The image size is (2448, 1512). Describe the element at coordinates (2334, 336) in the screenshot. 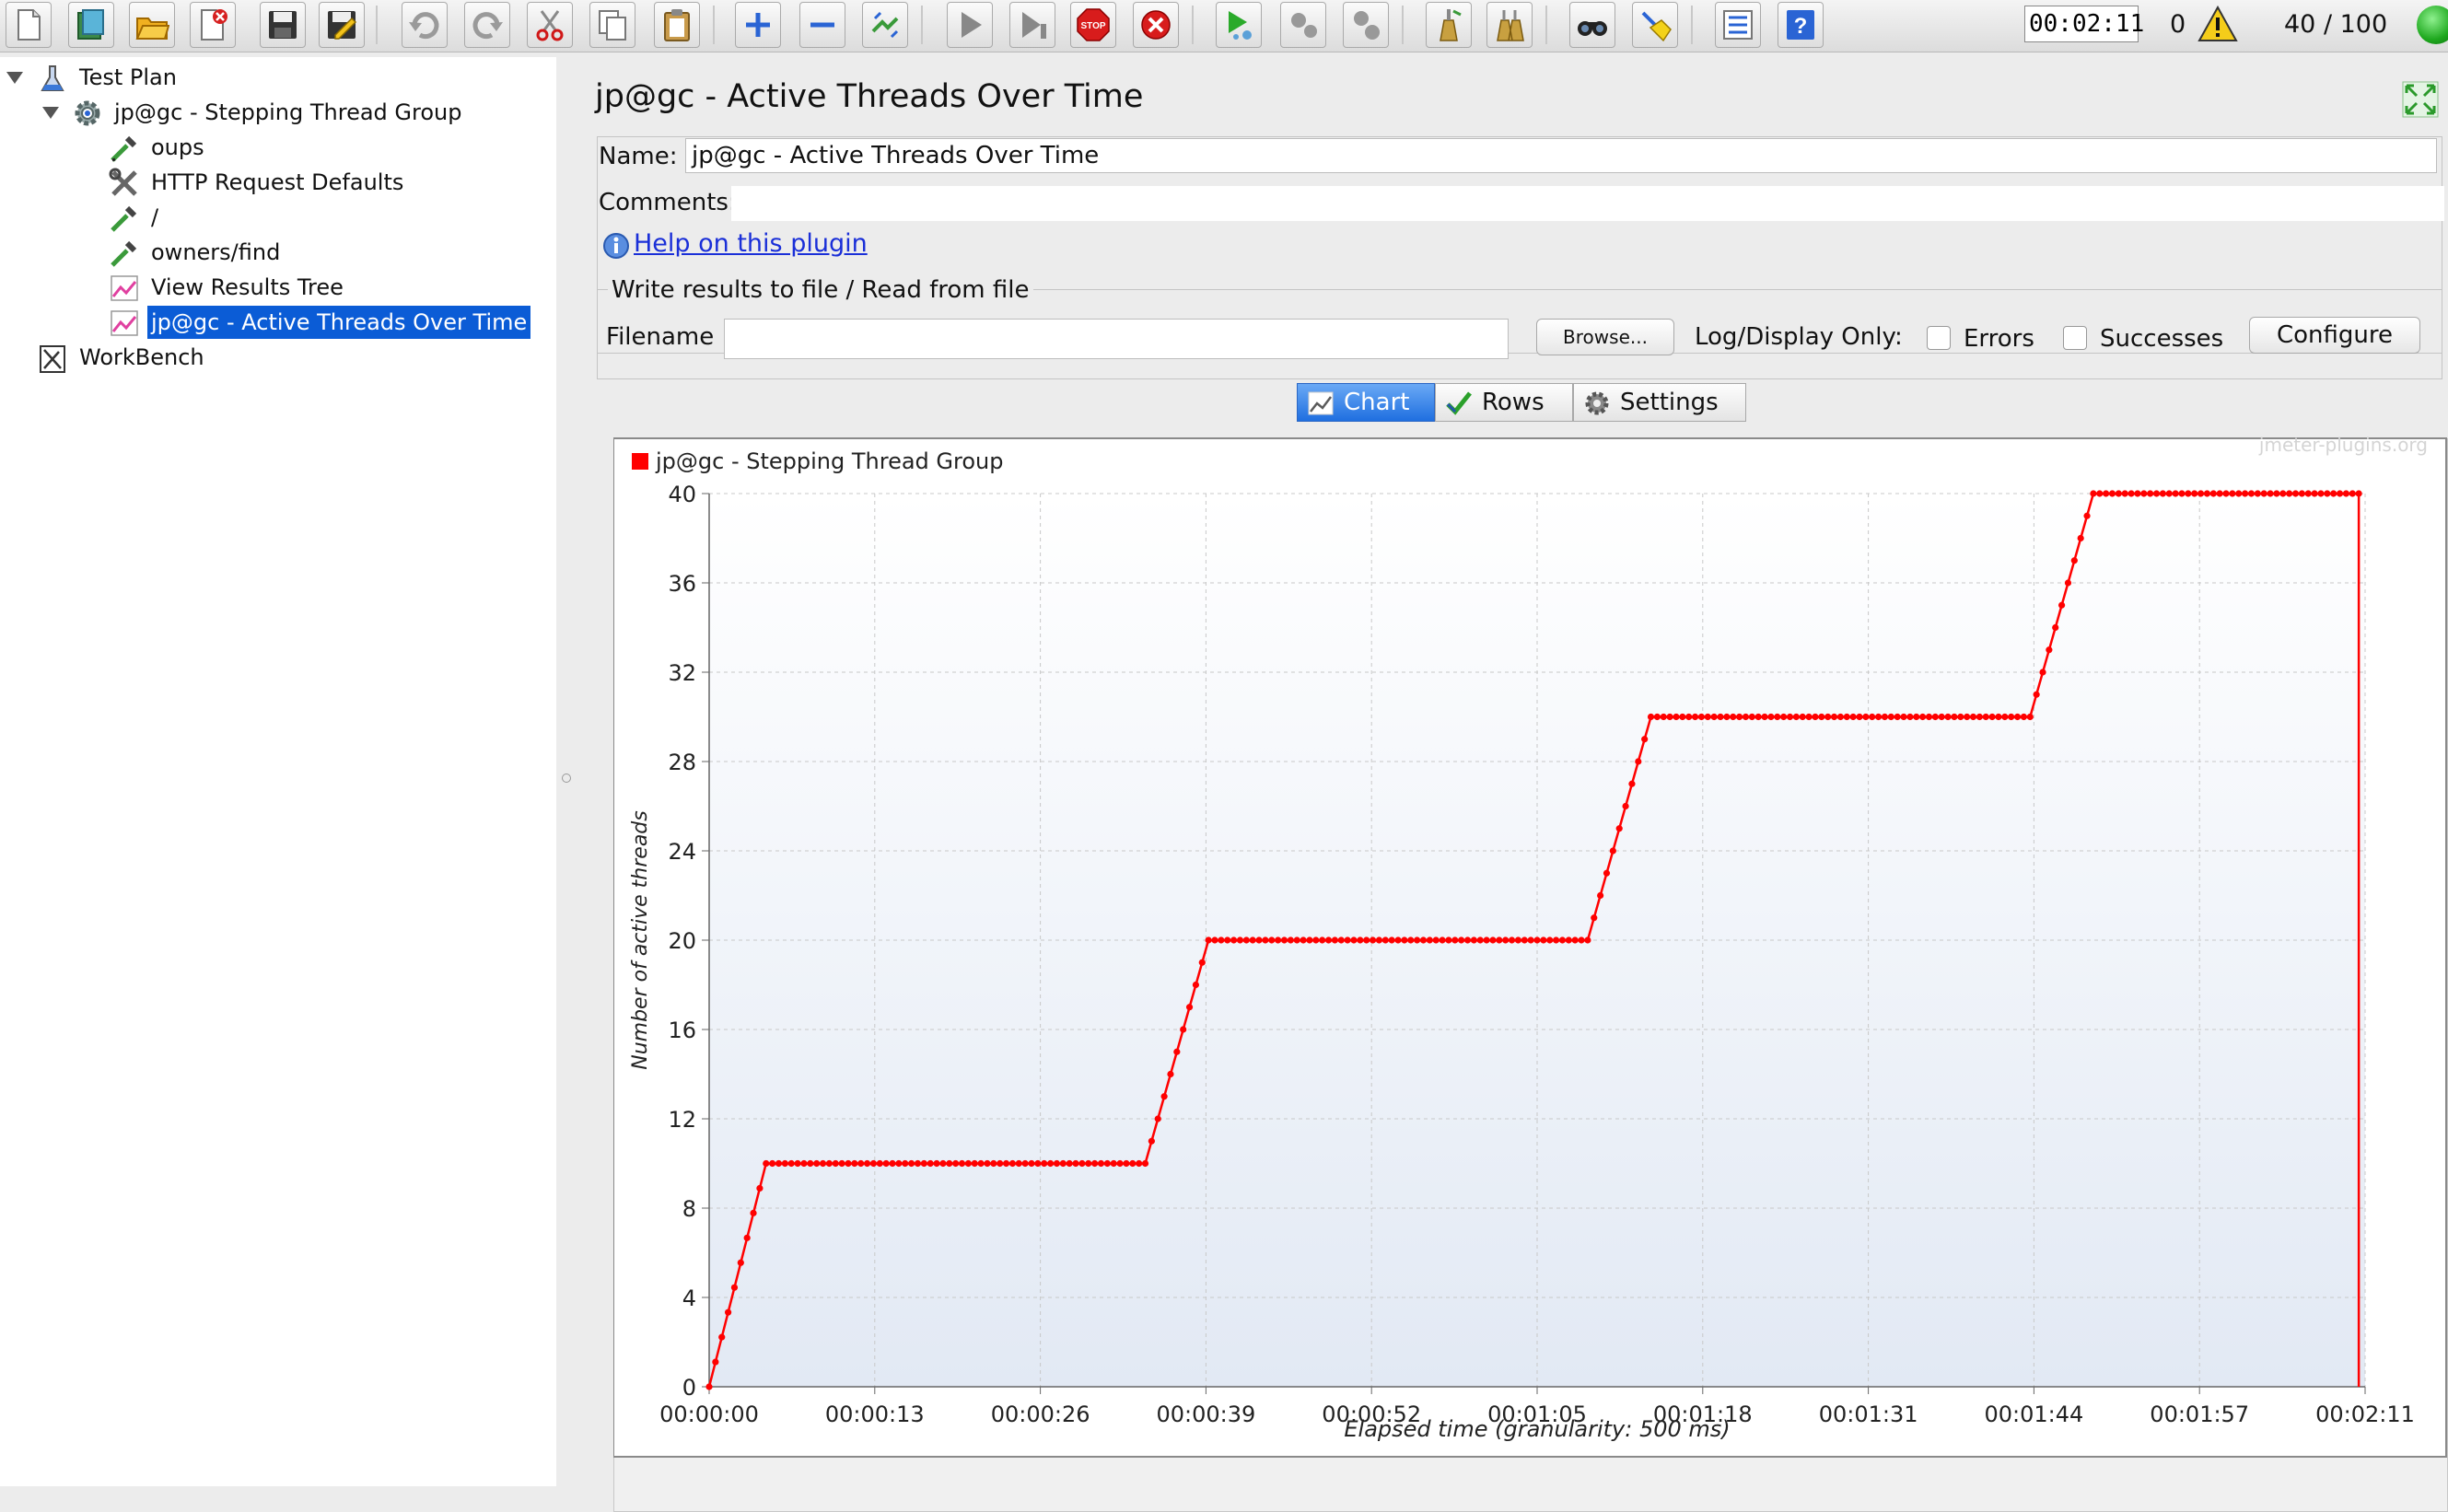

I see `configure-button: Configure` at that location.